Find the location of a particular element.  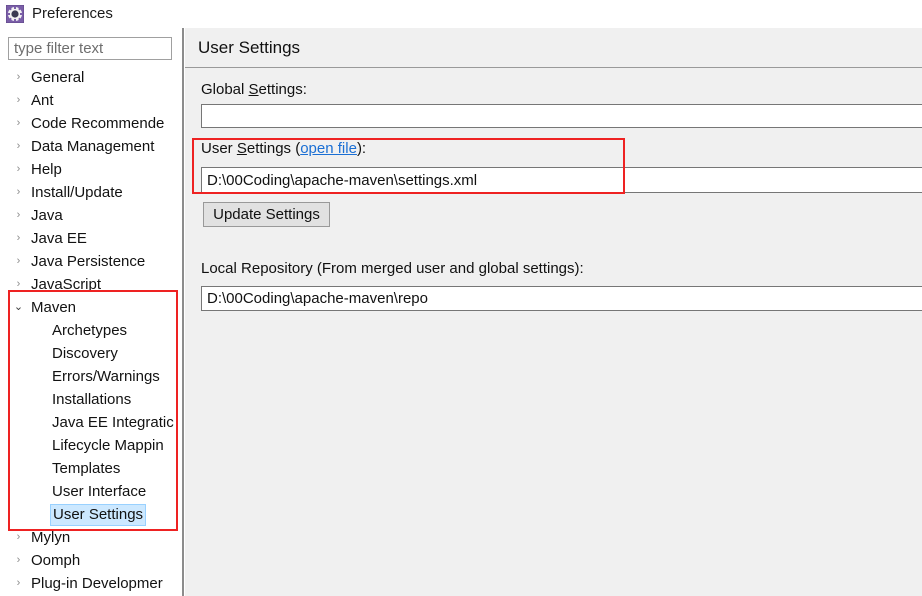

window-titlebar: Preferences is located at coordinates (461, 14).